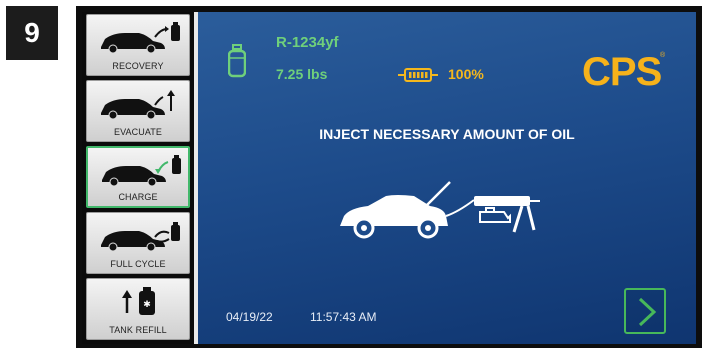  Describe the element at coordinates (418, 75) in the screenshot. I see `battery-icon` at that location.